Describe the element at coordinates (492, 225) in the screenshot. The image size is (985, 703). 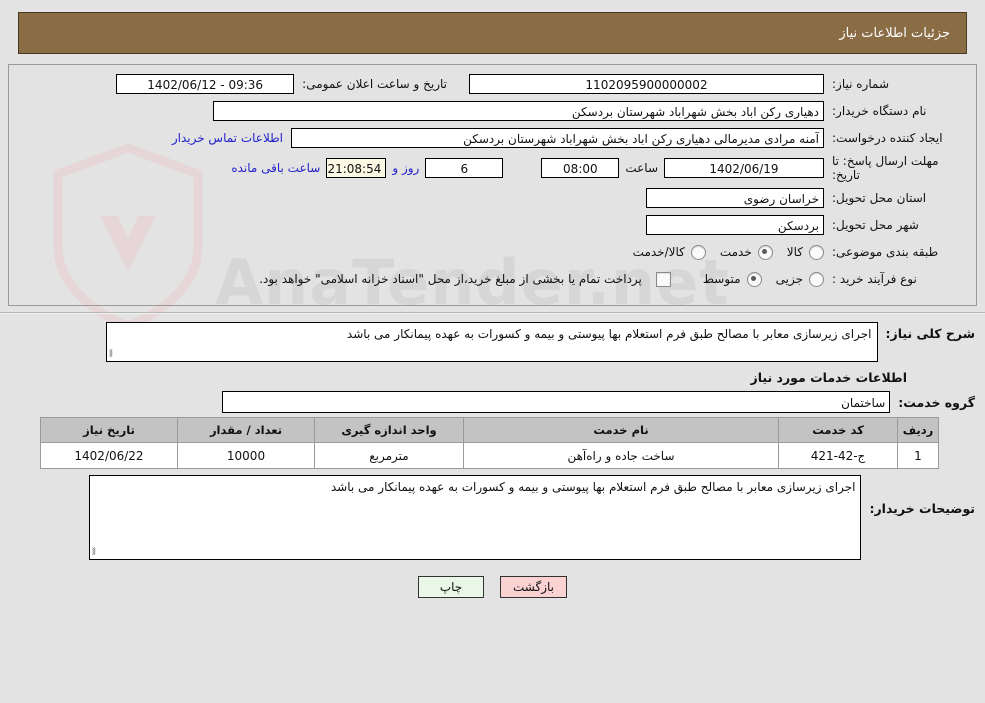
I see `row-city: شهر محل تحویل: بردسکن` at that location.